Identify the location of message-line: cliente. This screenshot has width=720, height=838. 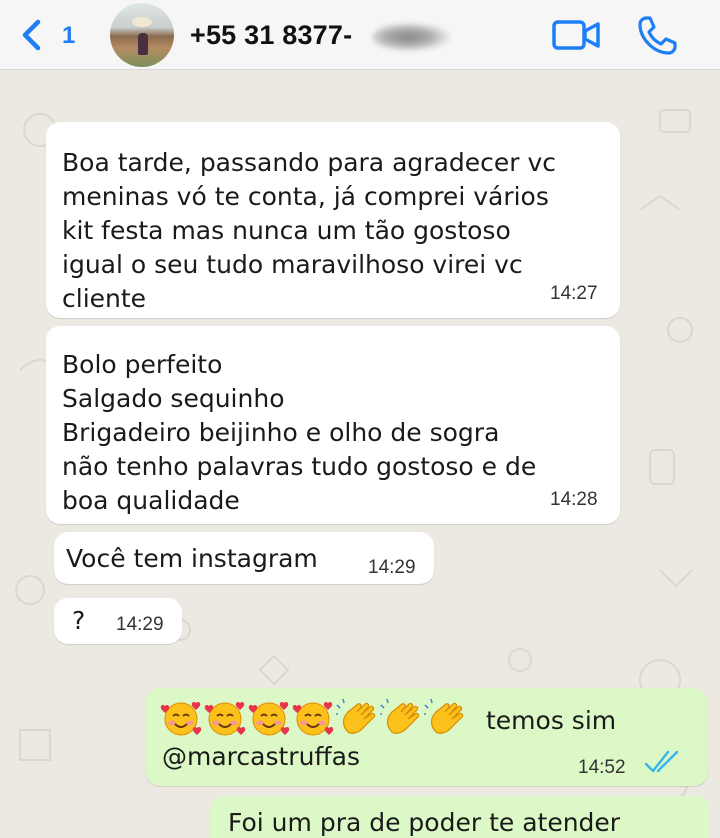
(104, 298).